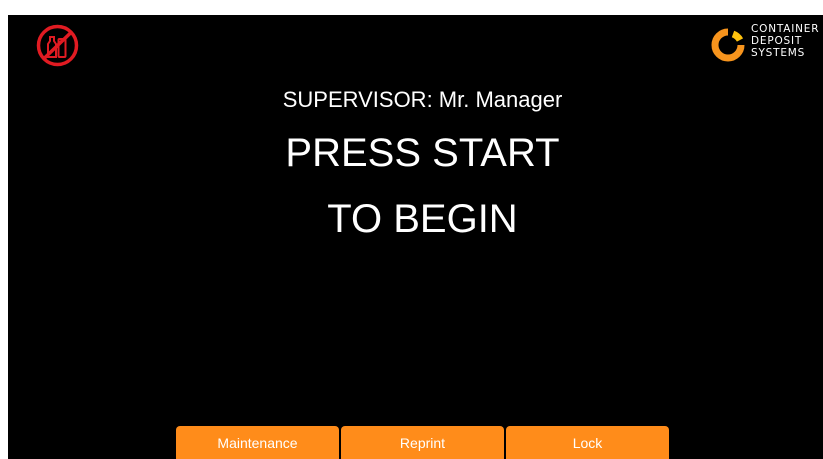 Image resolution: width=823 pixels, height=459 pixels. I want to click on supervisor-label: SUPERVISOR: Mr. Manager, so click(422, 99).